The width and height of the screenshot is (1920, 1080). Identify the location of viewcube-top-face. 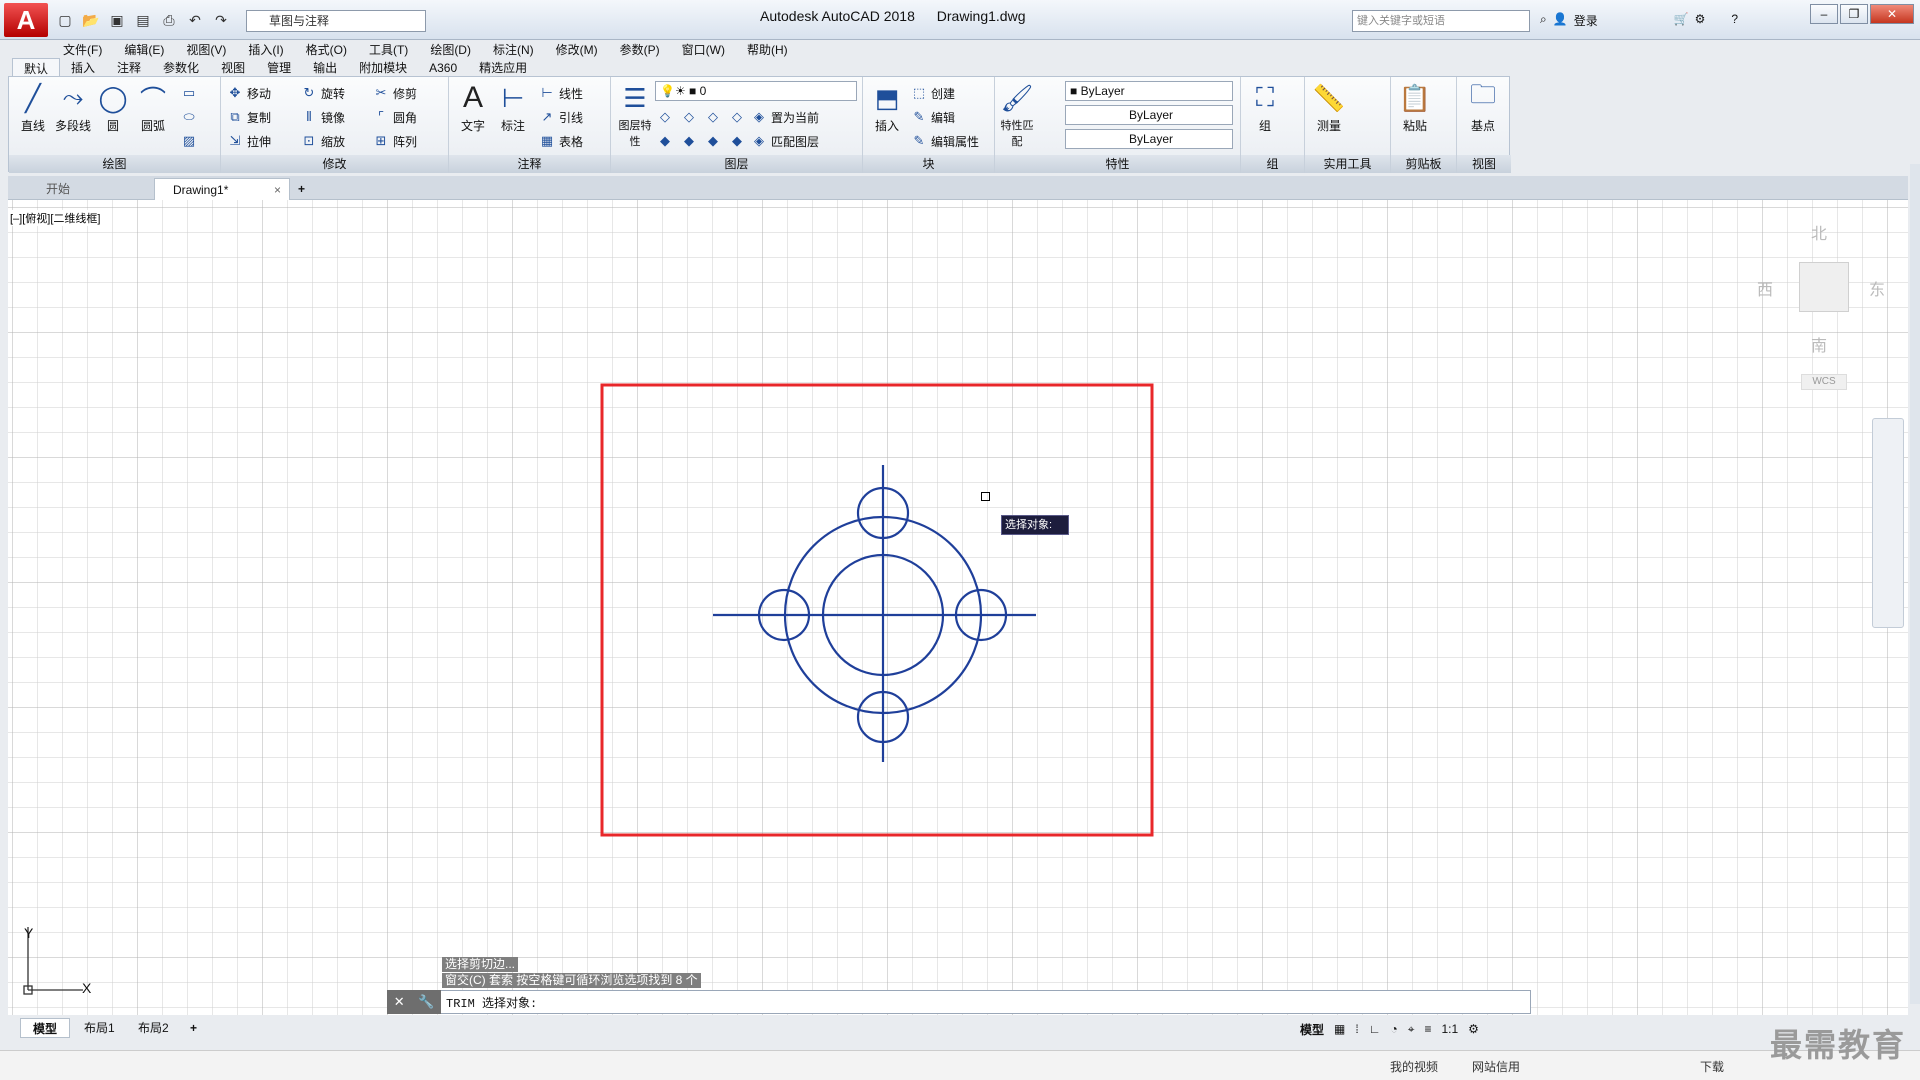
(1824, 287).